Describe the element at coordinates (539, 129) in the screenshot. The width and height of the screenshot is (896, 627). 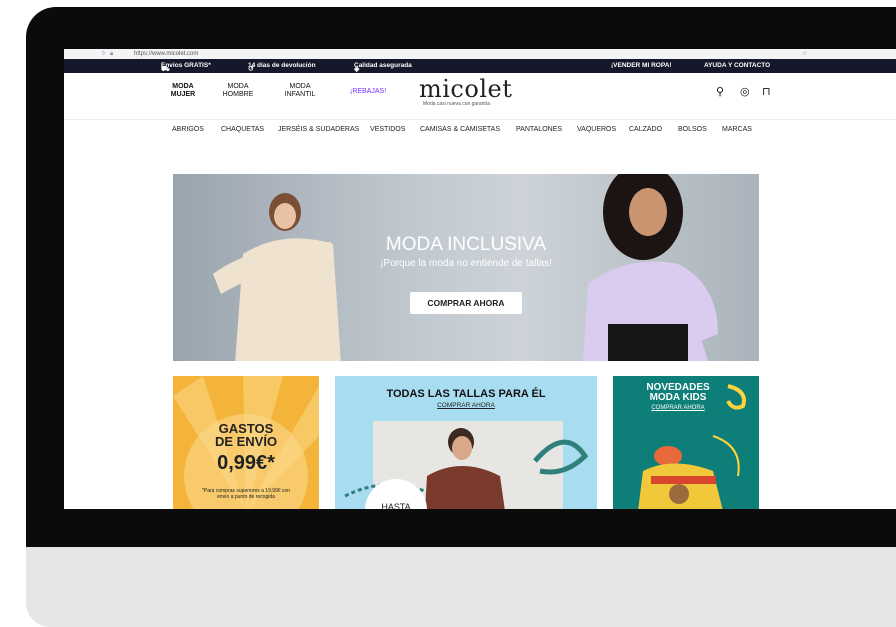
I see `category-pantalones: PANTALONES` at that location.